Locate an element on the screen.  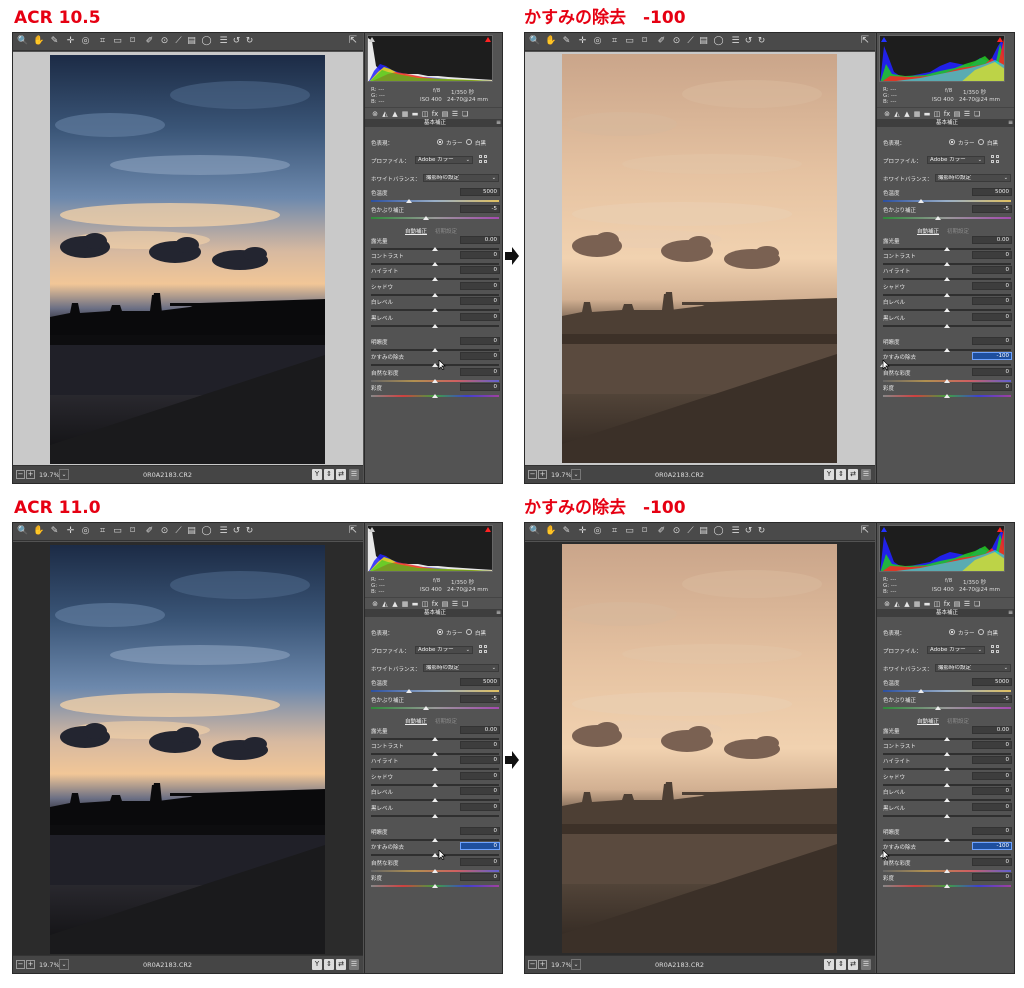
image-canvas is located at coordinates (700, 258).